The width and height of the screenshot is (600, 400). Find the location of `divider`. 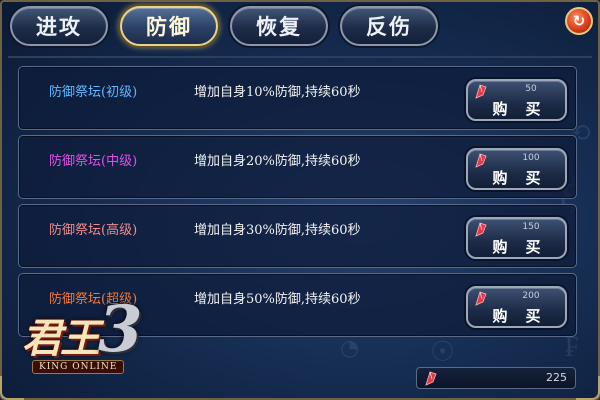

divider is located at coordinates (300, 57).